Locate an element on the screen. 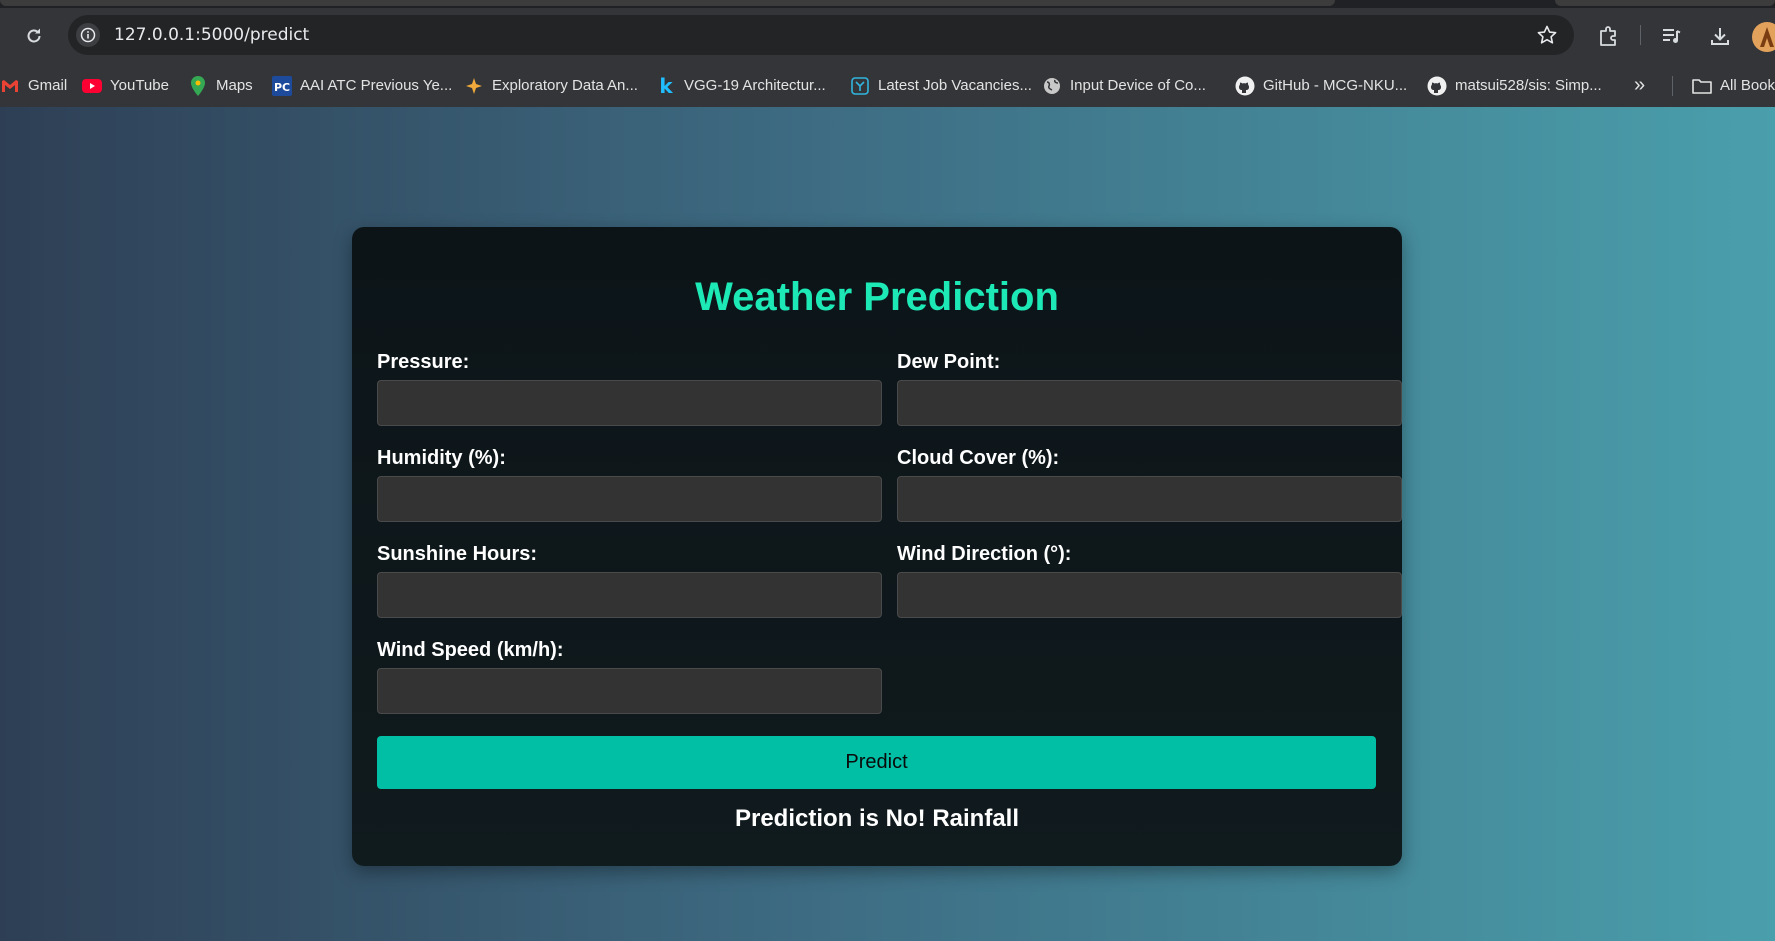  bookmark-label: Gmail is located at coordinates (48, 85).